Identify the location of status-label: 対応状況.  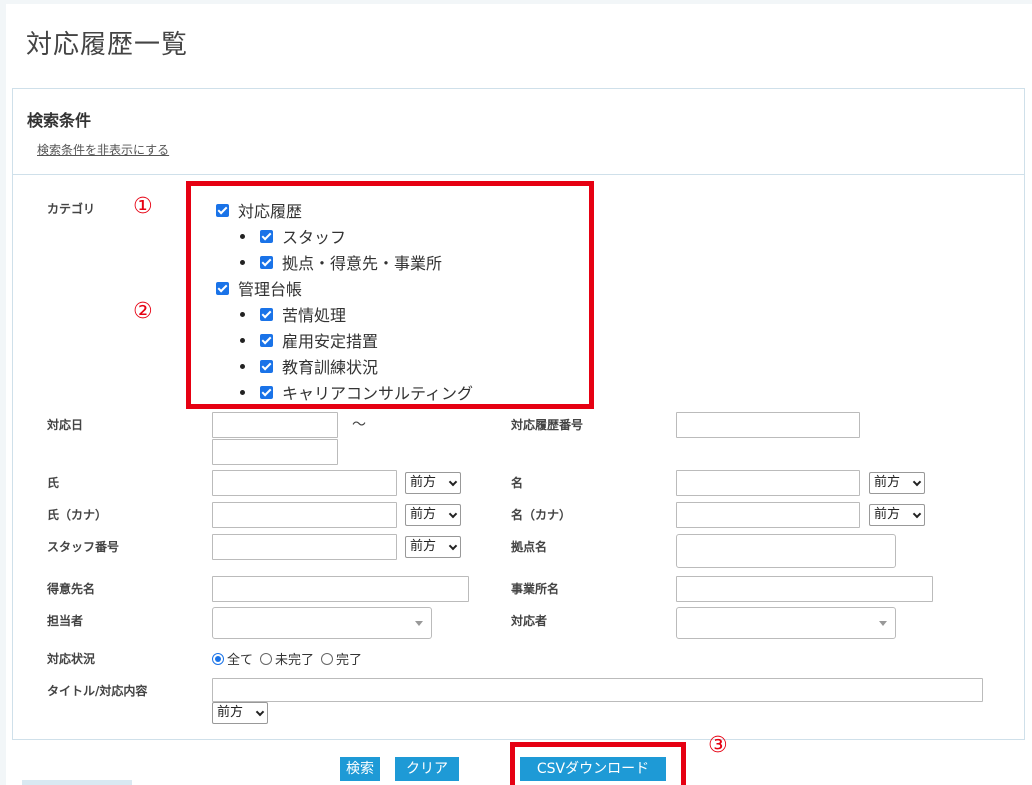
(71, 659).